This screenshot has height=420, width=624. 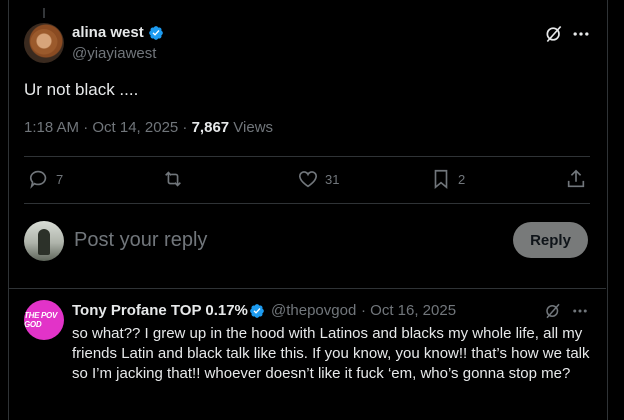 What do you see at coordinates (108, 32) in the screenshot?
I see `author-name: alina west` at bounding box center [108, 32].